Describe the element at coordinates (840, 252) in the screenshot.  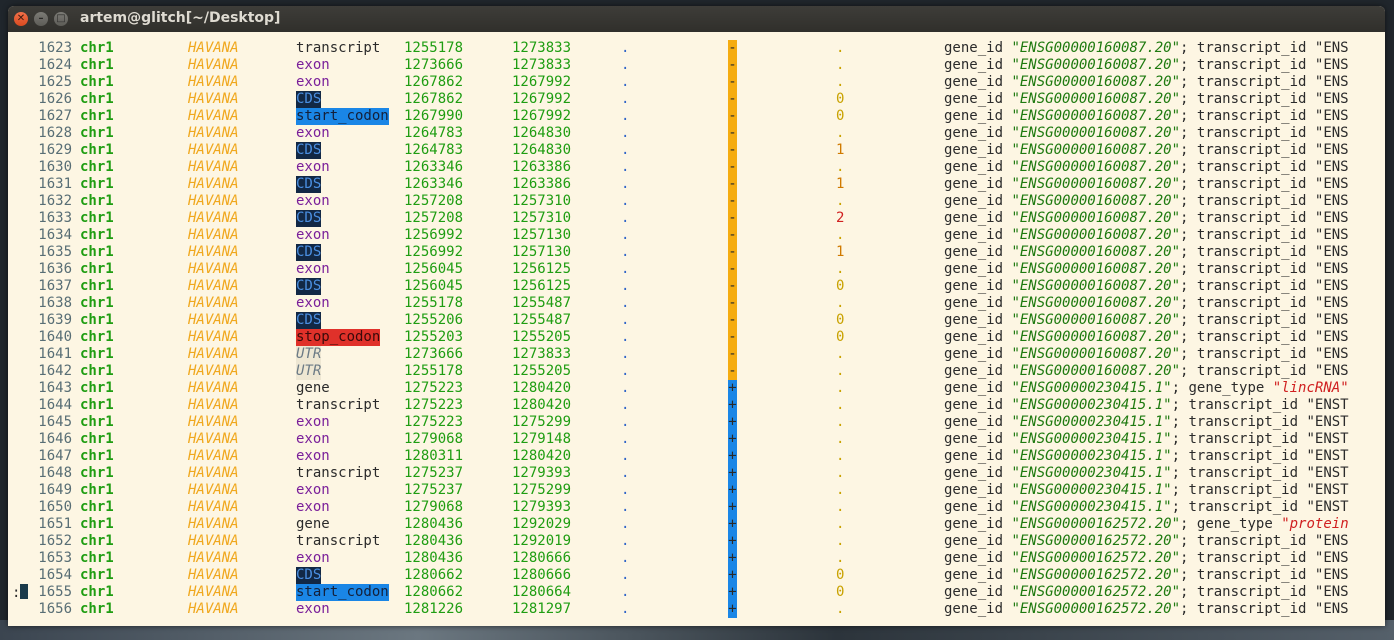
I see `frame-cell: 1` at that location.